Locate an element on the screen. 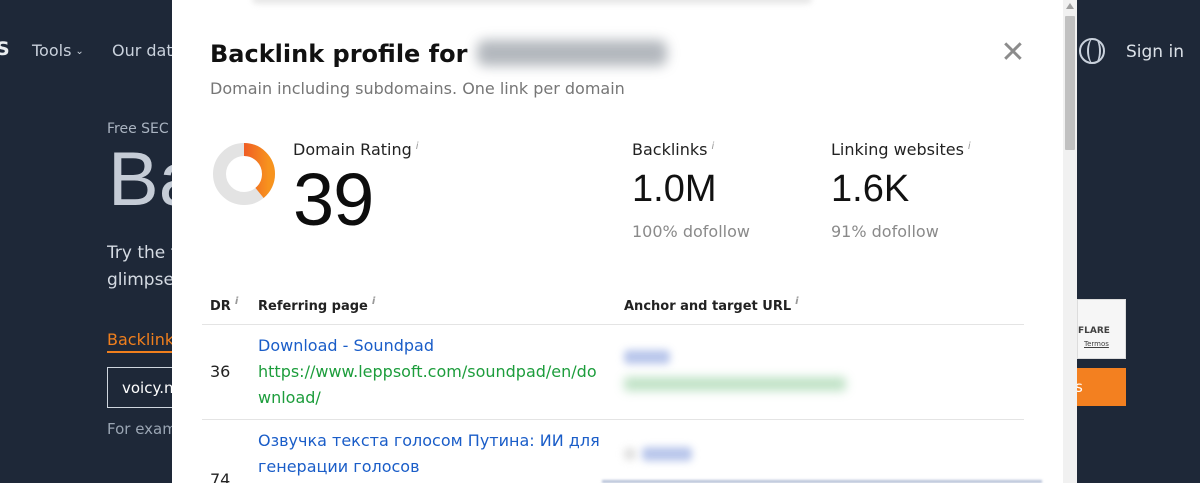 The image size is (1200, 483). backlinks-label: Backlinks i is located at coordinates (673, 149).